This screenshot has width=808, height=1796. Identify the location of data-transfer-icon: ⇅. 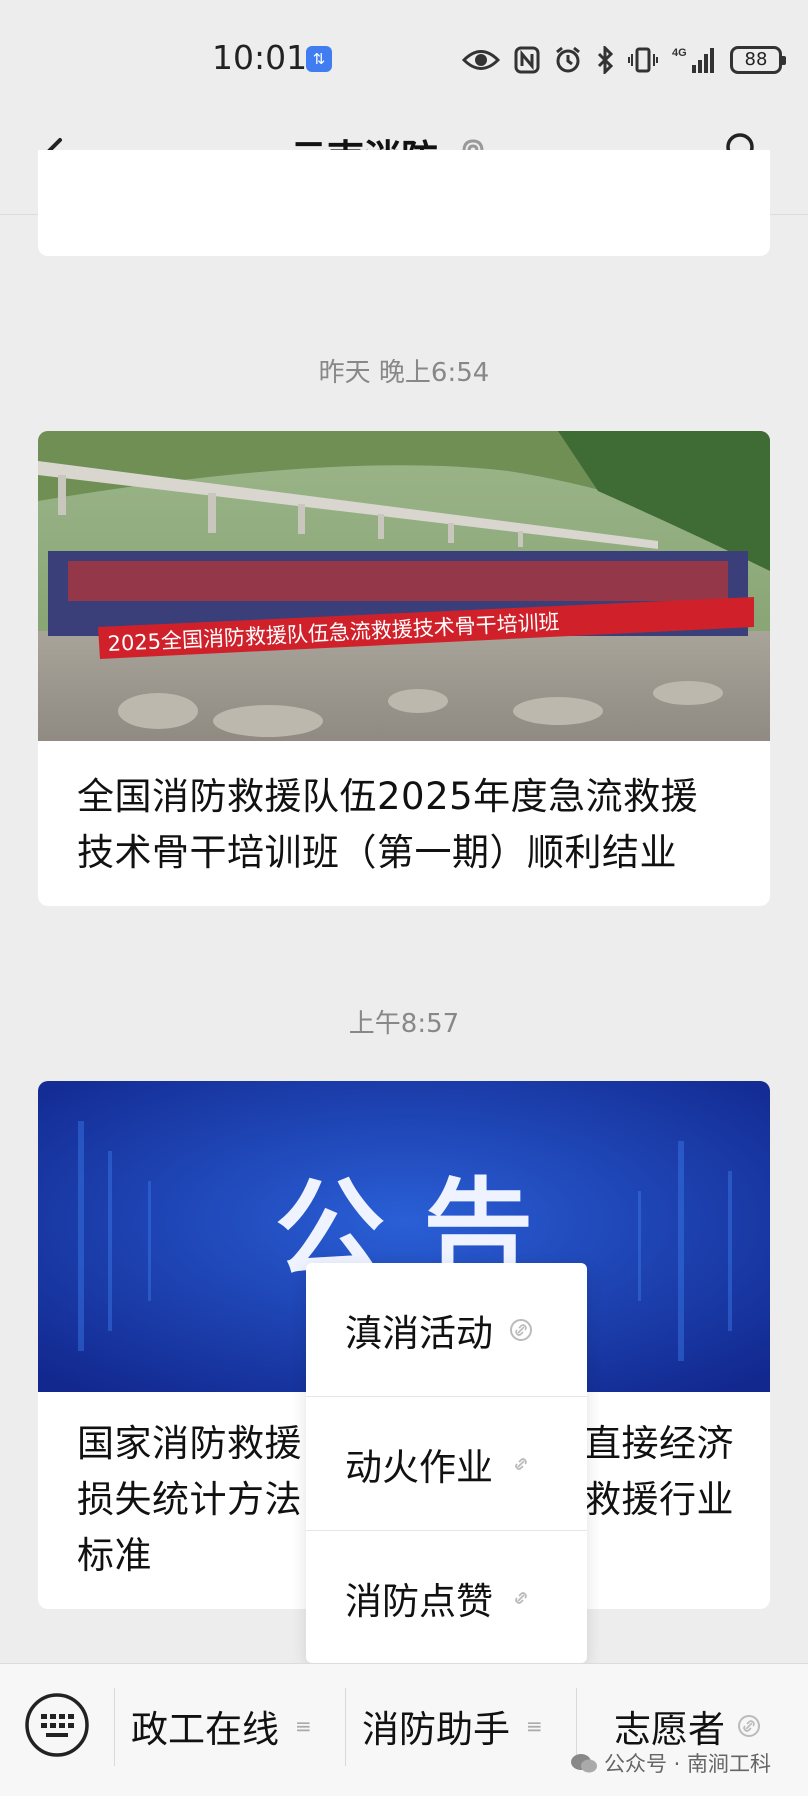
(319, 59).